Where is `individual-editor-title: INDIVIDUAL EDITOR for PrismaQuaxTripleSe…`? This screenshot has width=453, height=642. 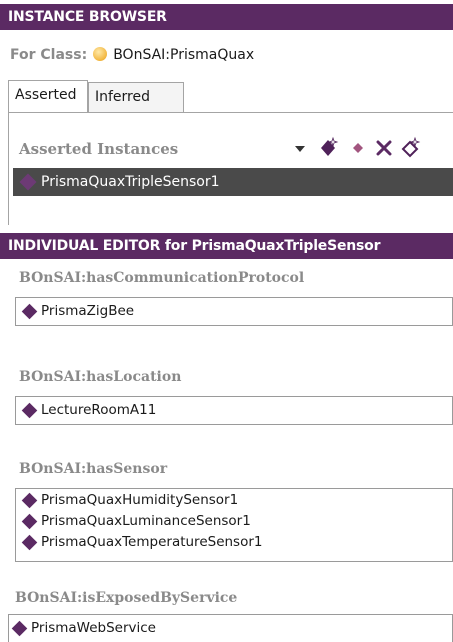 individual-editor-title: INDIVIDUAL EDITOR for PrismaQuaxTripleSe… is located at coordinates (226, 246).